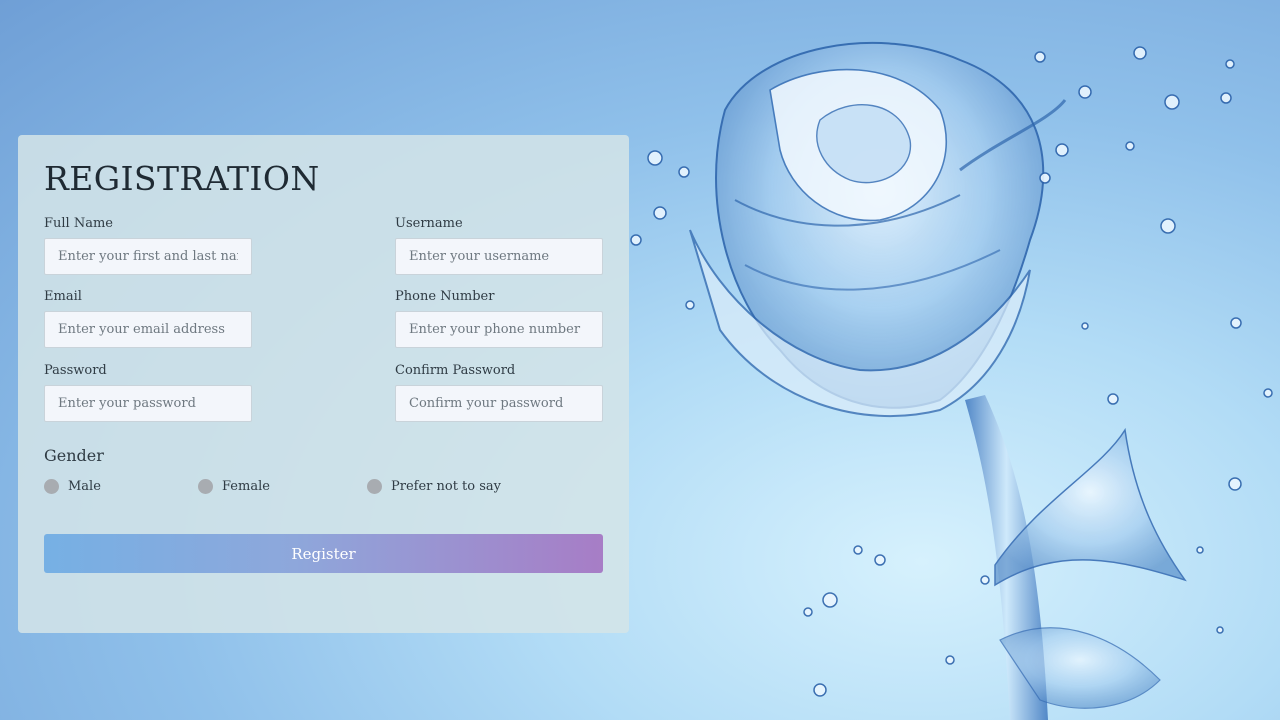 The width and height of the screenshot is (1280, 720). Describe the element at coordinates (78, 223) in the screenshot. I see `full-name-label: Full Name` at that location.